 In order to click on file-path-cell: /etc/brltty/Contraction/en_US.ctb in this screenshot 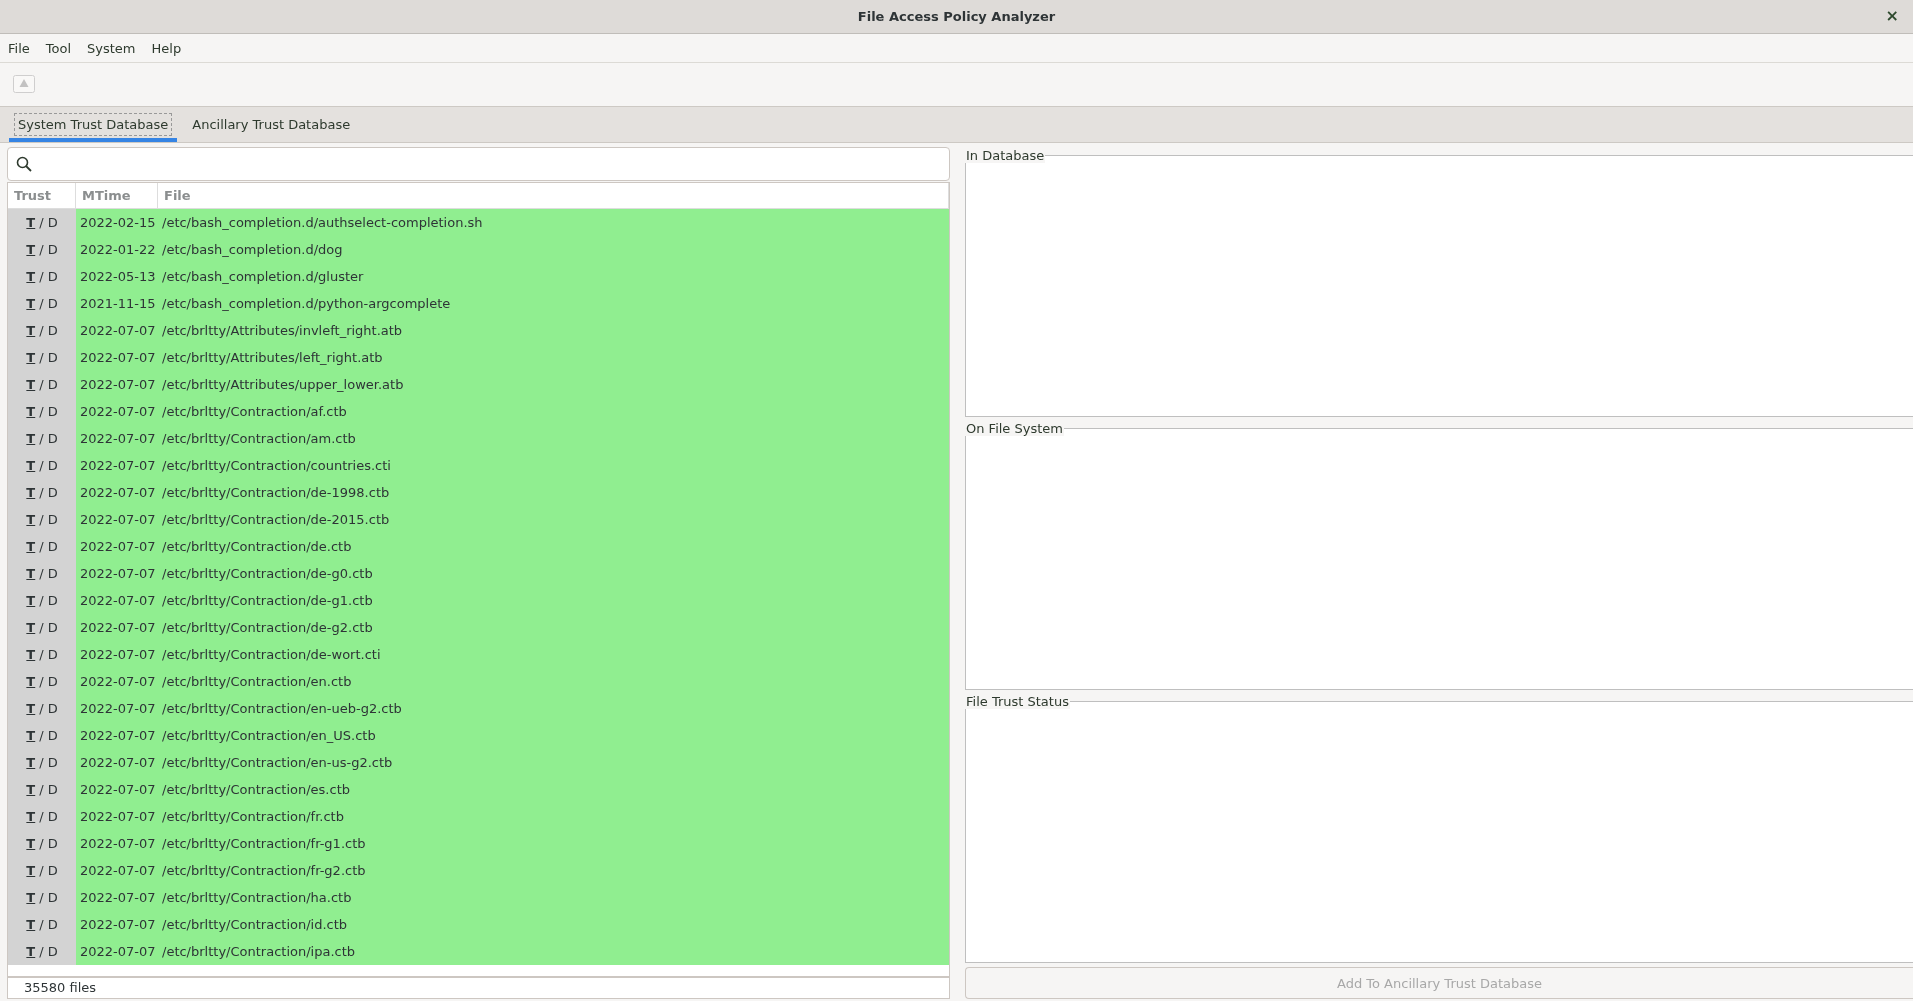, I will do `click(269, 735)`.